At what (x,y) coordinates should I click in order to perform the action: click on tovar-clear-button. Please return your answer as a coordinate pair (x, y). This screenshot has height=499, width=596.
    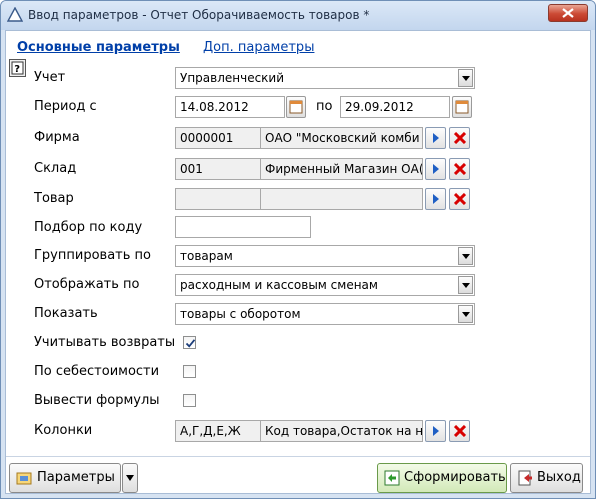
    Looking at the image, I should click on (459, 199).